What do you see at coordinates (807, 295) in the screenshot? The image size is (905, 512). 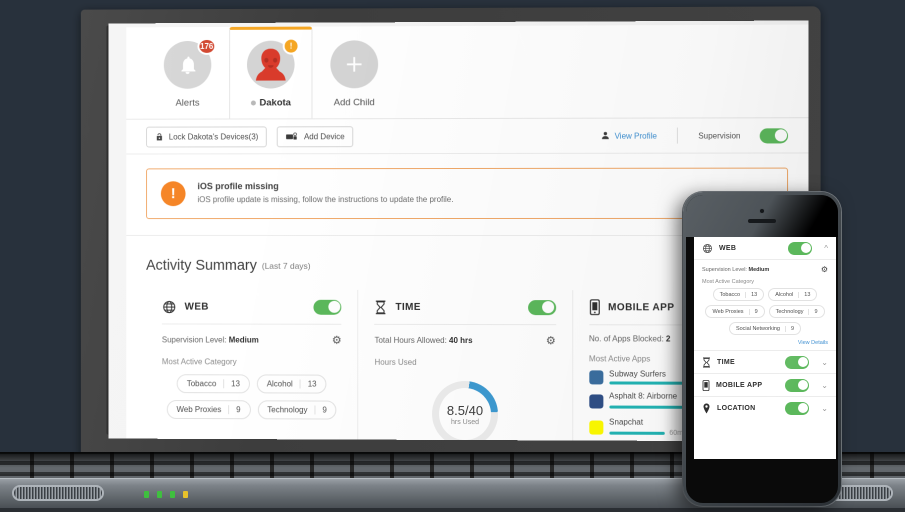 I see `pill-count: 13` at bounding box center [807, 295].